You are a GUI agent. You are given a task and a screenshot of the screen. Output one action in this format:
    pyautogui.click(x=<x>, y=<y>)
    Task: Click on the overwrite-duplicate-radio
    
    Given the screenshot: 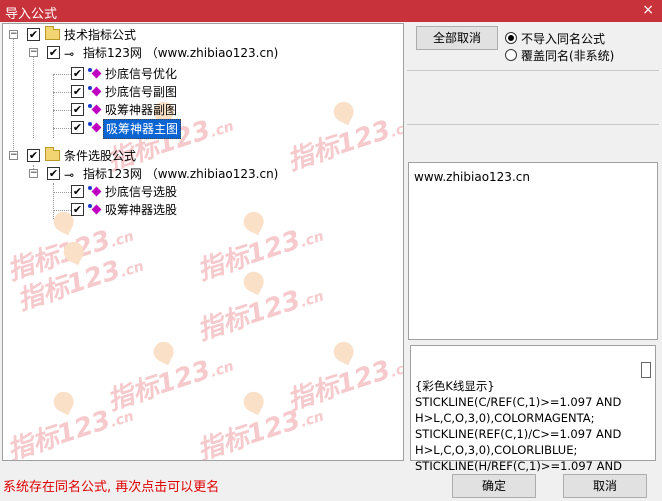 What is the action you would take?
    pyautogui.click(x=511, y=55)
    